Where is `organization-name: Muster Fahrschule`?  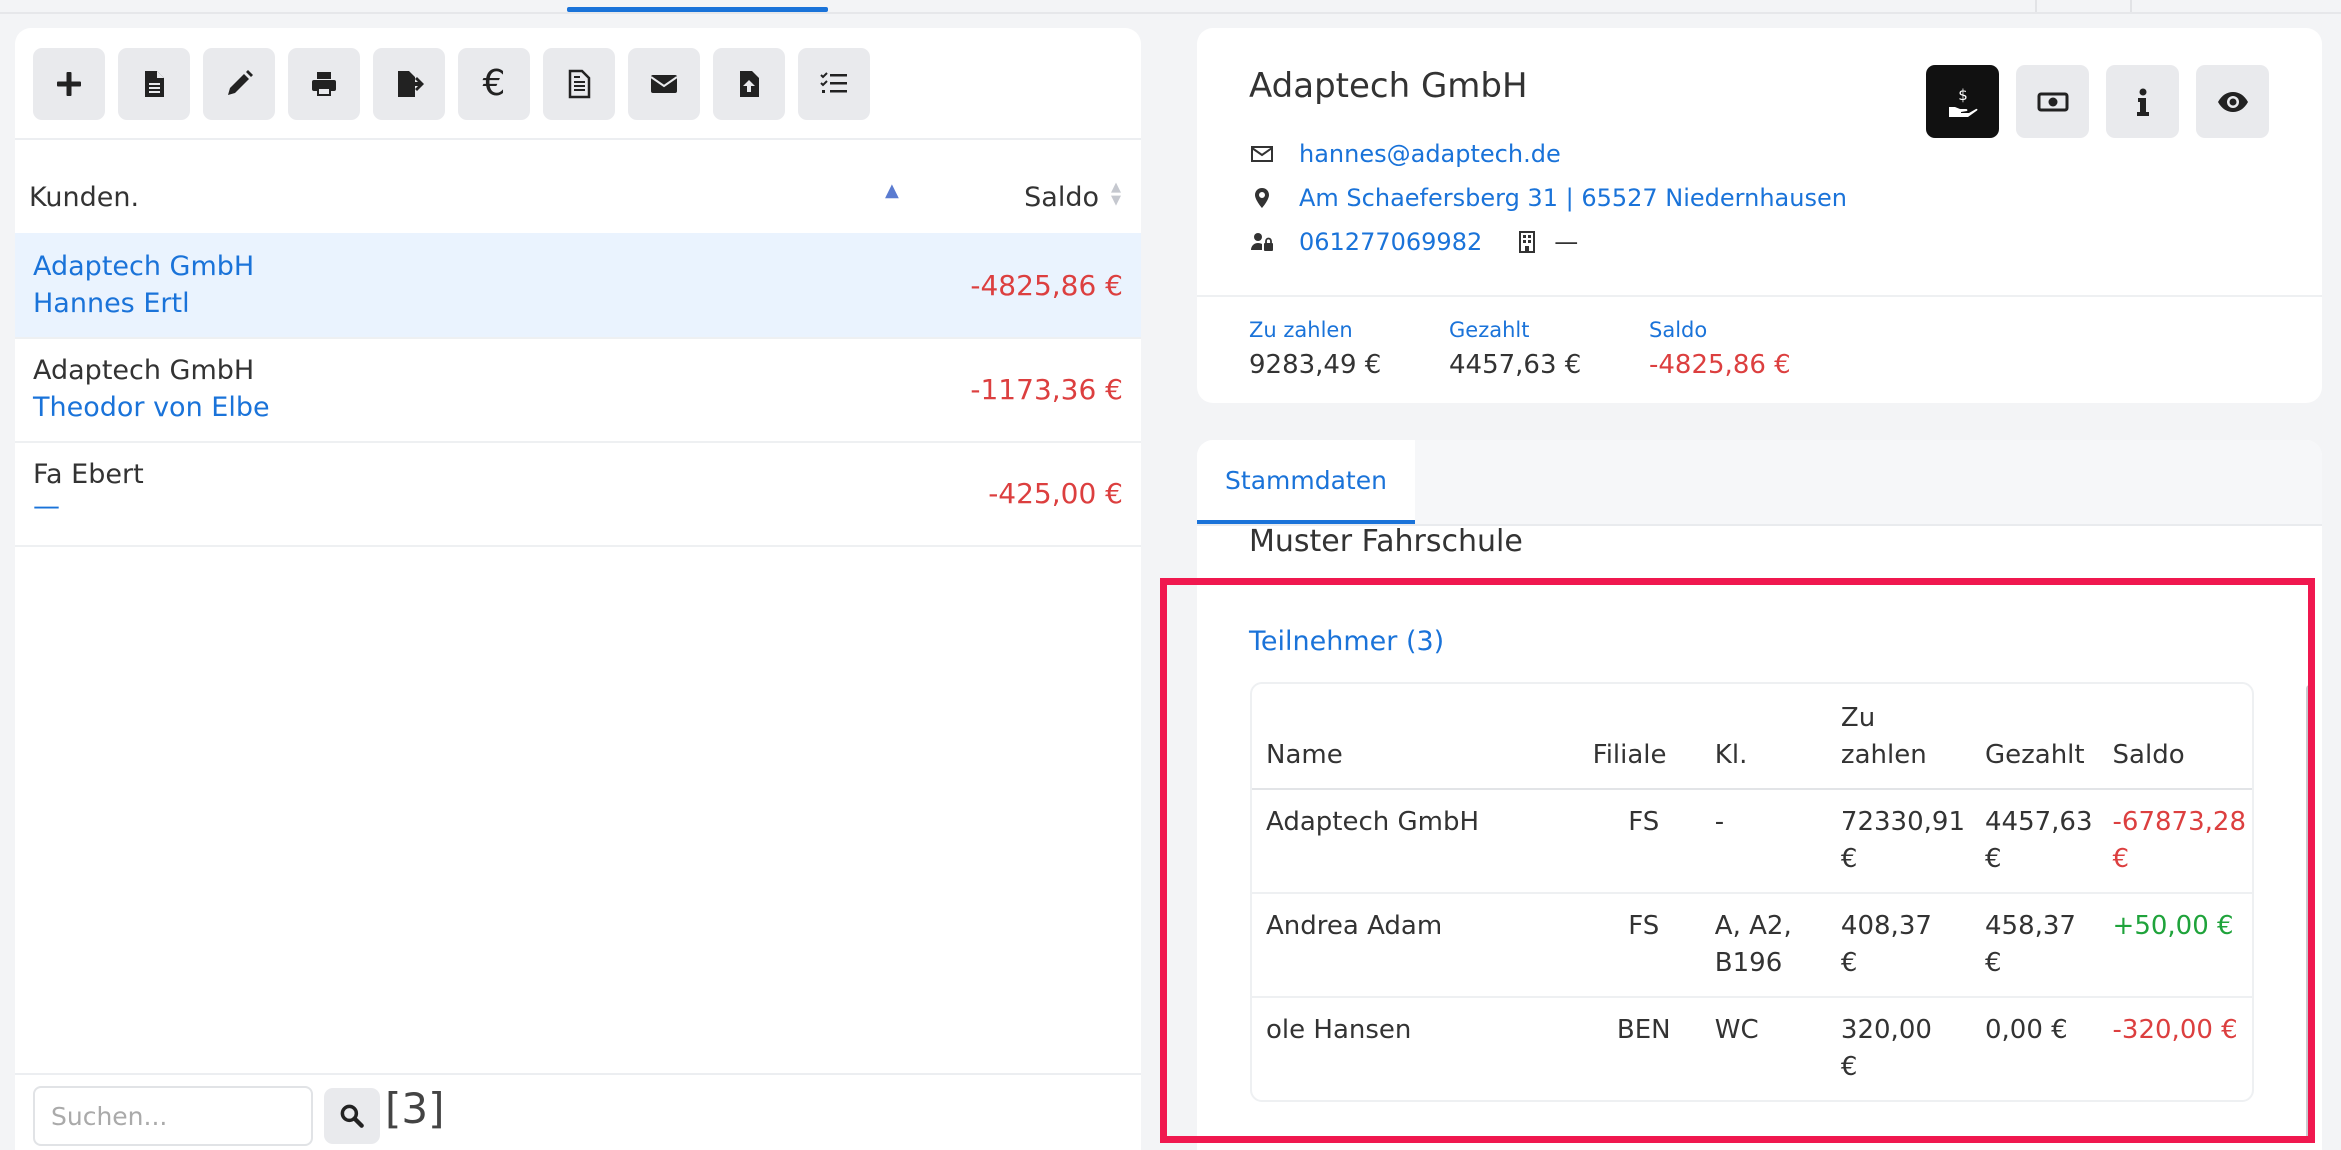
organization-name: Muster Fahrschule is located at coordinates (1386, 541).